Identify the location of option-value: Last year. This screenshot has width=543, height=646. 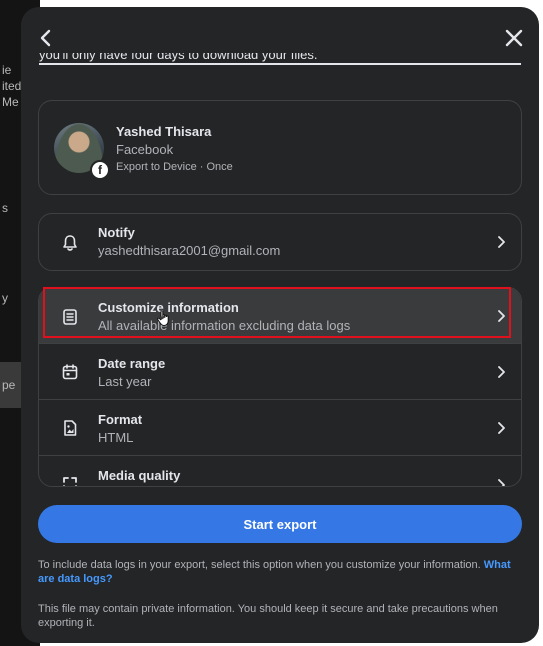
(125, 381).